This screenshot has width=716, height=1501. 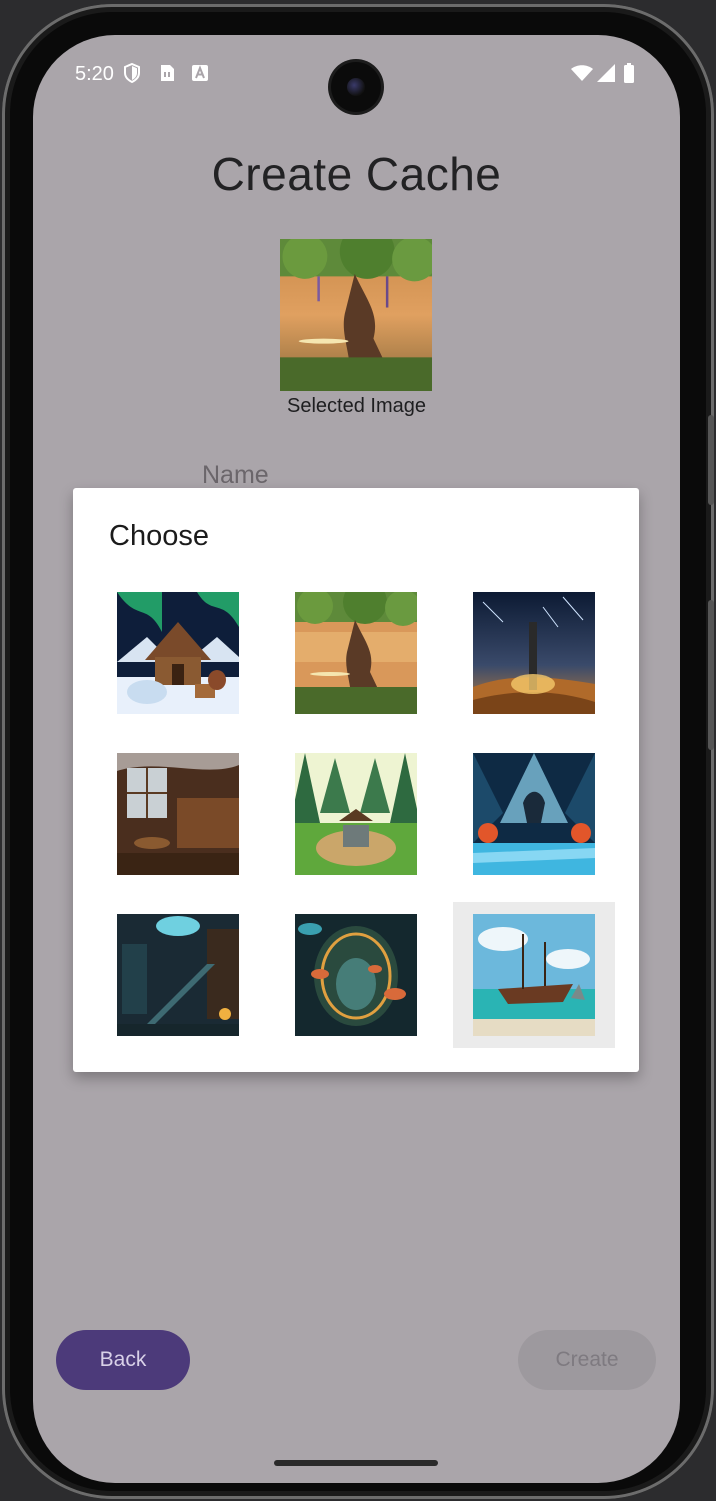 I want to click on image-option-mushroom-cave, so click(x=356, y=975).